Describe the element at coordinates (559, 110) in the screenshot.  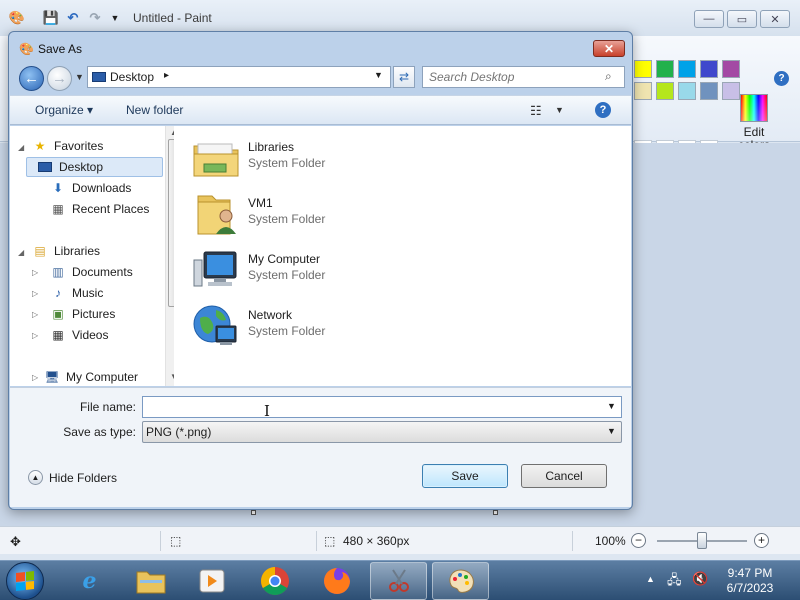
I see `view-options-dropdown-icon: ▼` at that location.